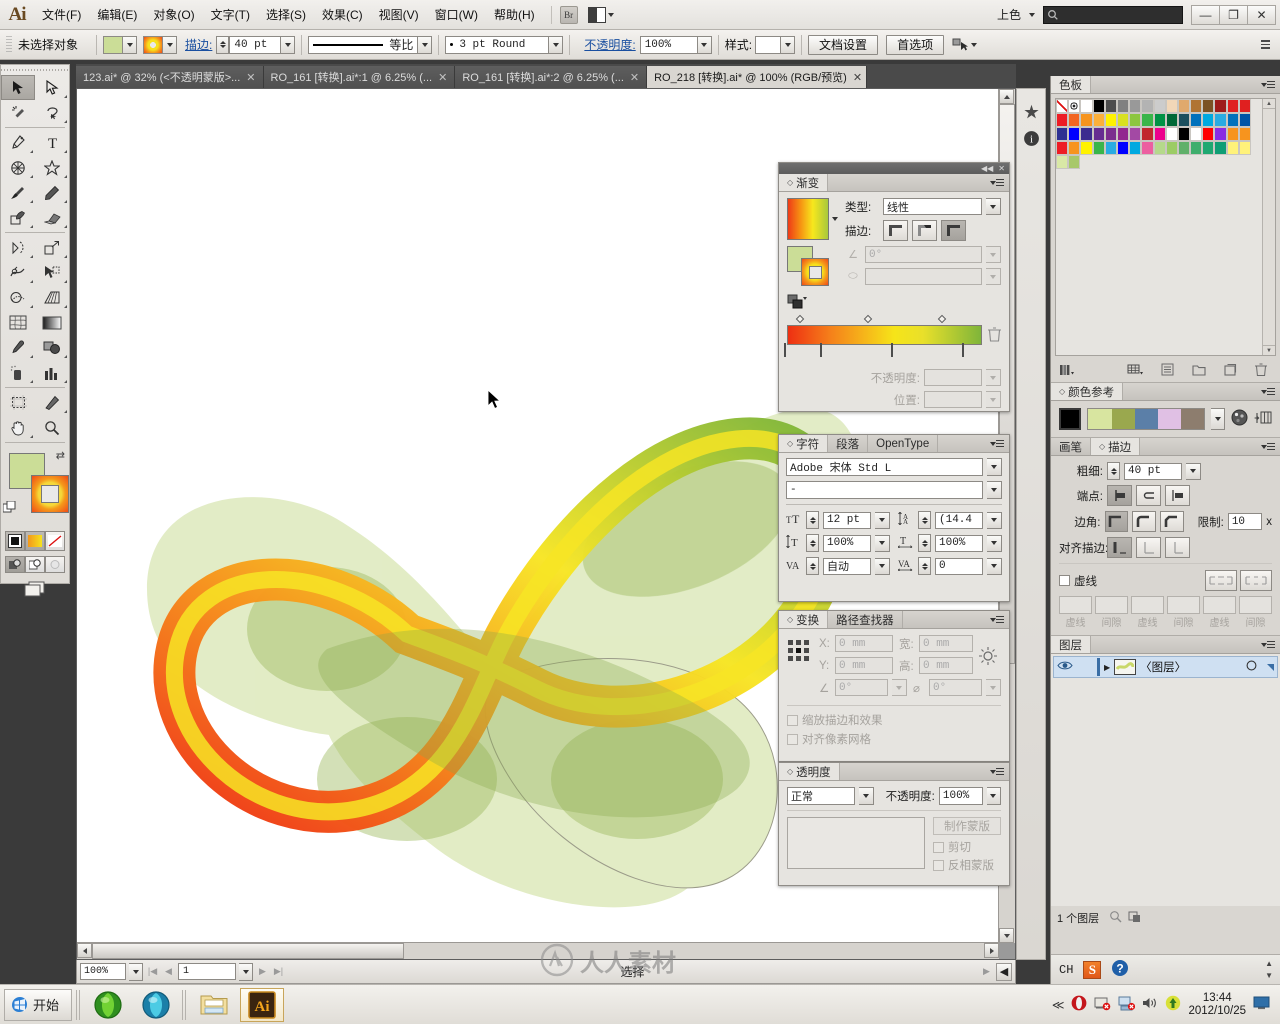 The height and width of the screenshot is (1024, 1280). What do you see at coordinates (18, 372) in the screenshot?
I see `symbol-sprayer-tool` at bounding box center [18, 372].